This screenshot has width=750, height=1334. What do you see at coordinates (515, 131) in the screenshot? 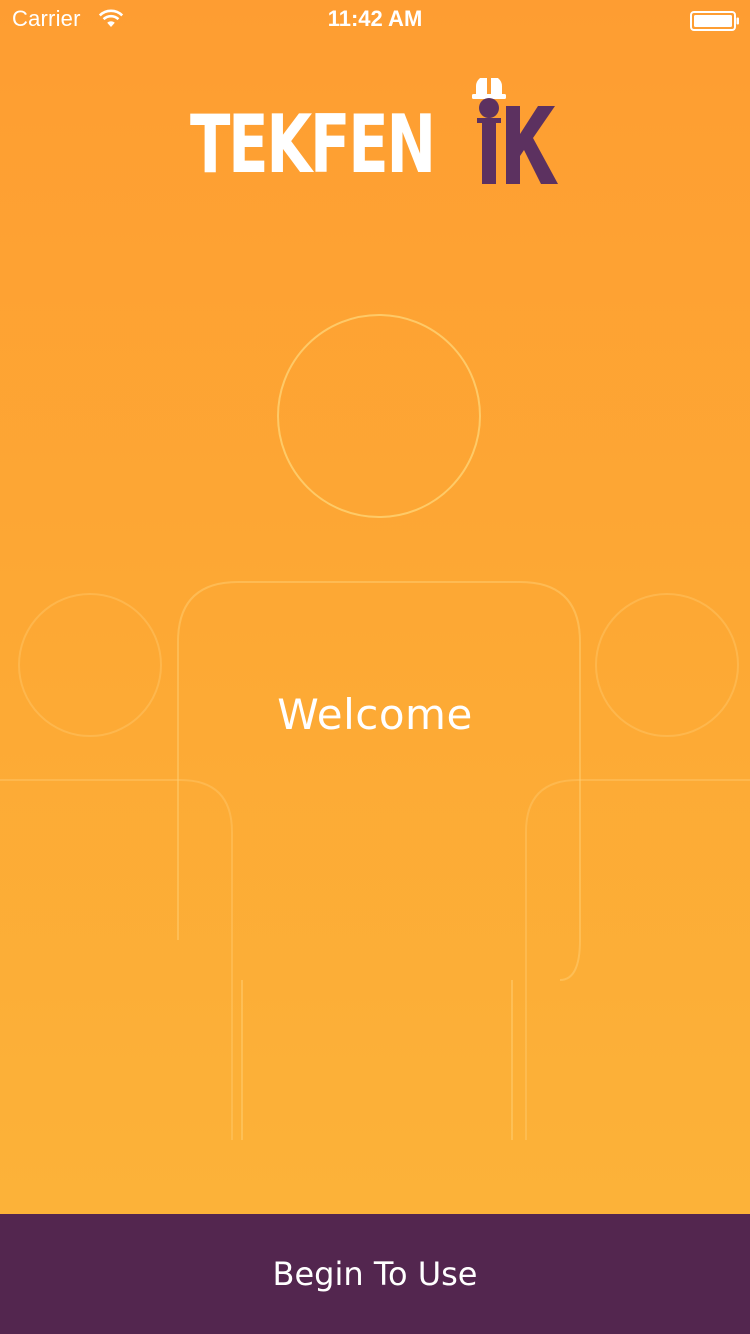
I see `hardhat-worker-icon` at bounding box center [515, 131].